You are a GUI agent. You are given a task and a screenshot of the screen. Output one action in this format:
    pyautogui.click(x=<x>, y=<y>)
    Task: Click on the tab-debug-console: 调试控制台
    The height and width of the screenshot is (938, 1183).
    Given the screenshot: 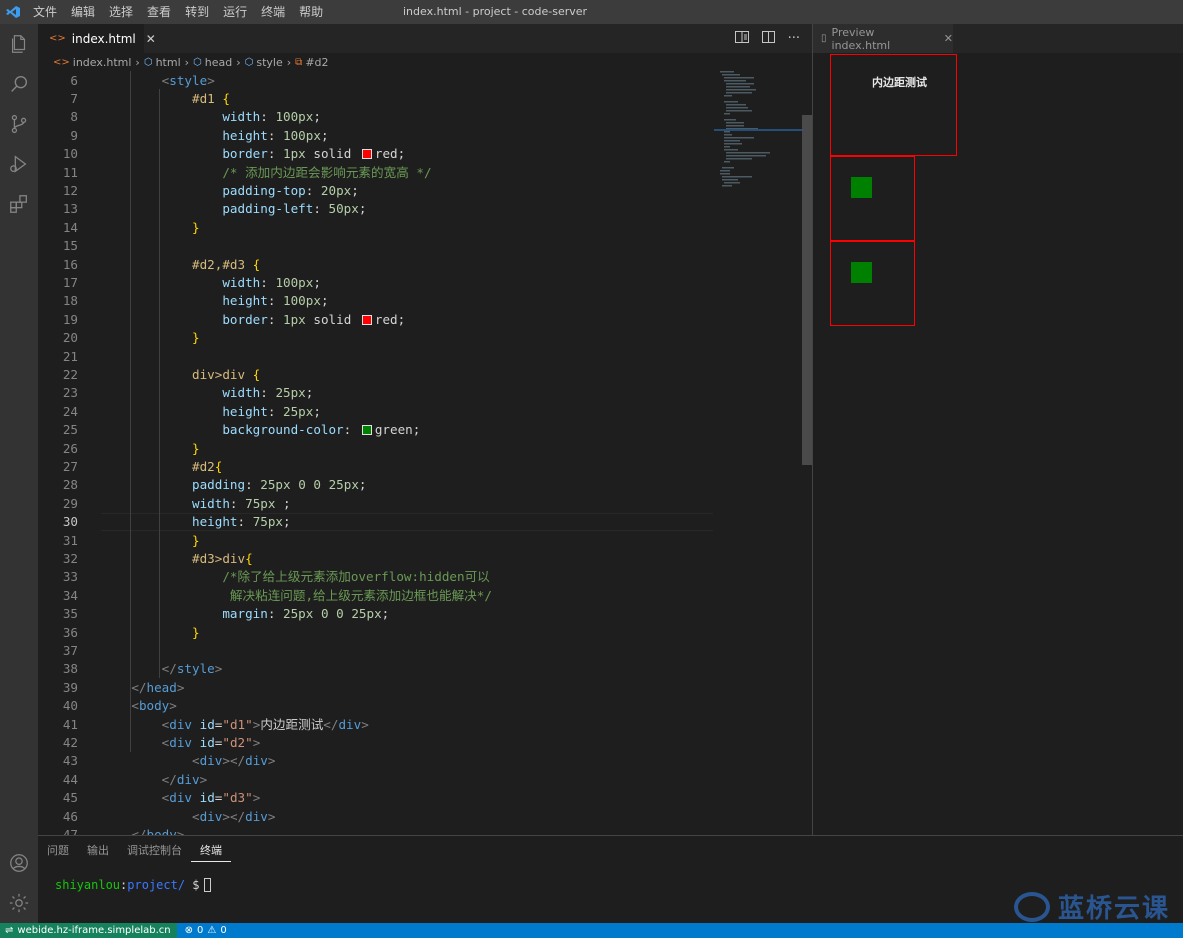 What is the action you would take?
    pyautogui.click(x=154, y=851)
    